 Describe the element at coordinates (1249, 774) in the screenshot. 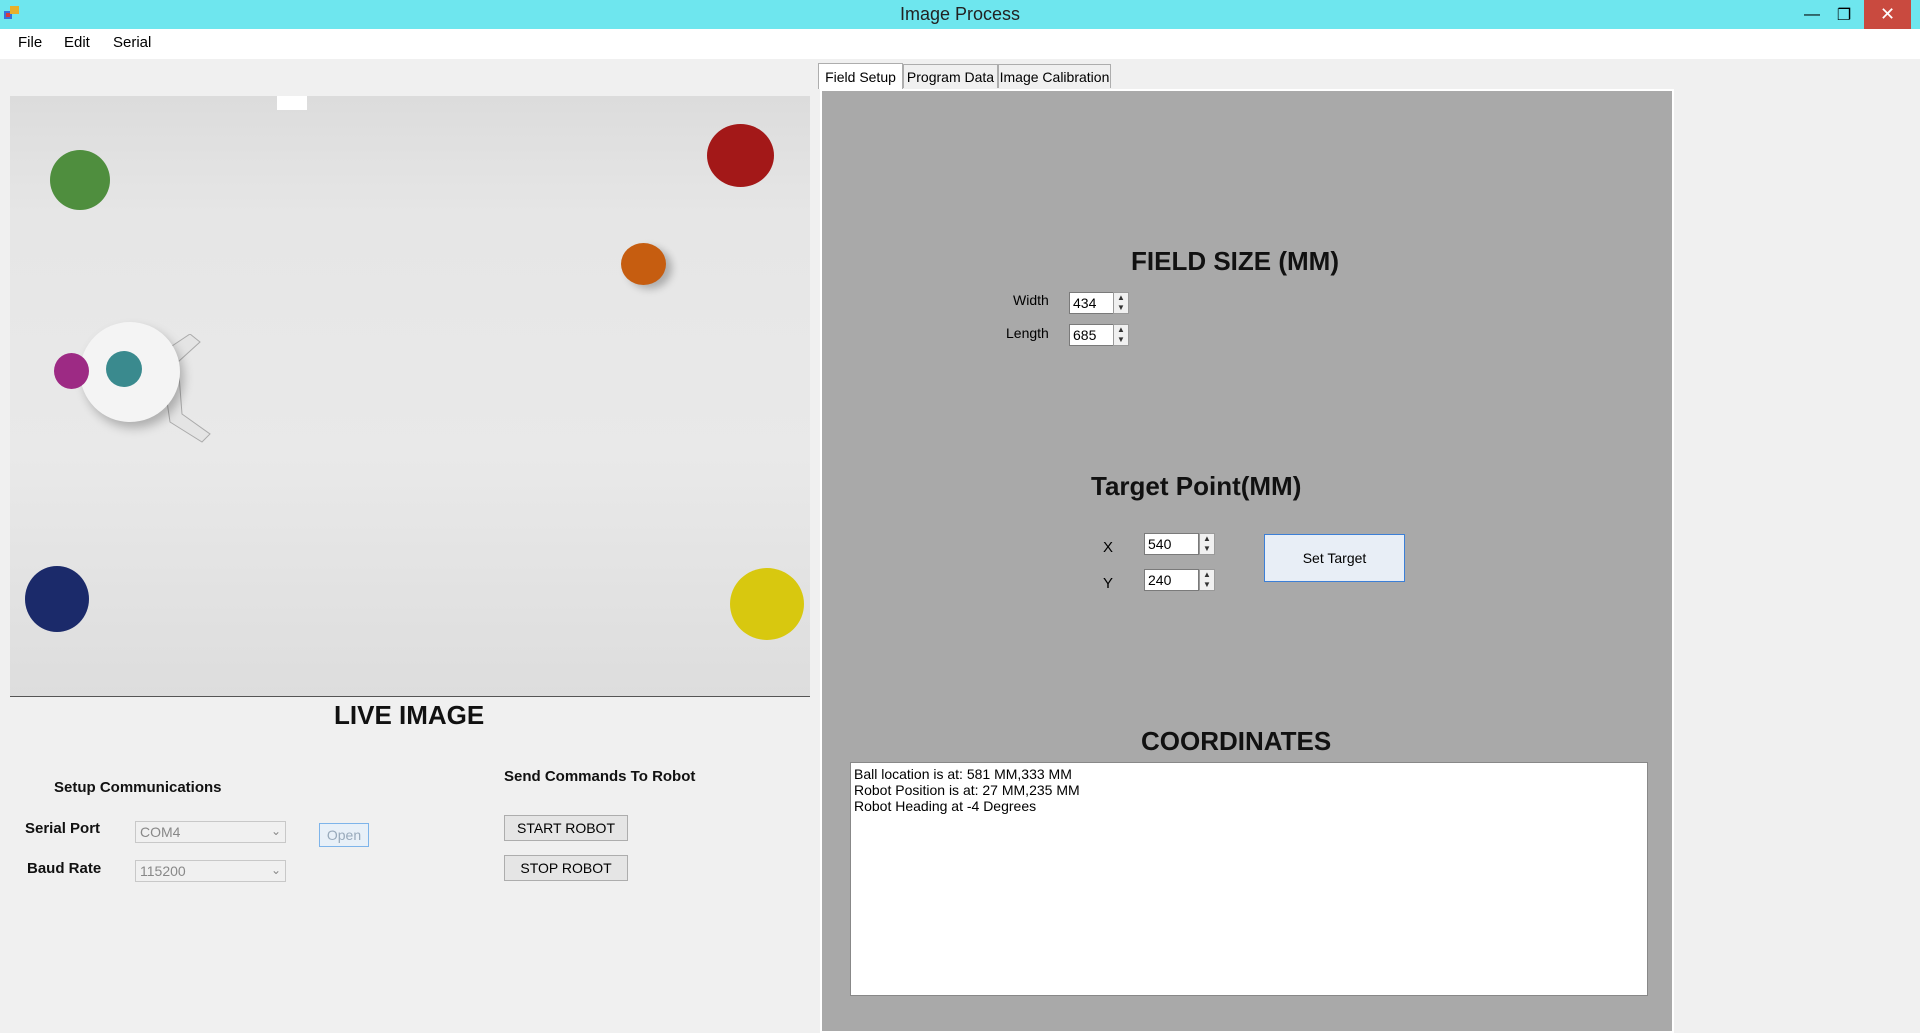

I see `ball-location-line: Ball location is at: 581 MM,333 MM` at that location.